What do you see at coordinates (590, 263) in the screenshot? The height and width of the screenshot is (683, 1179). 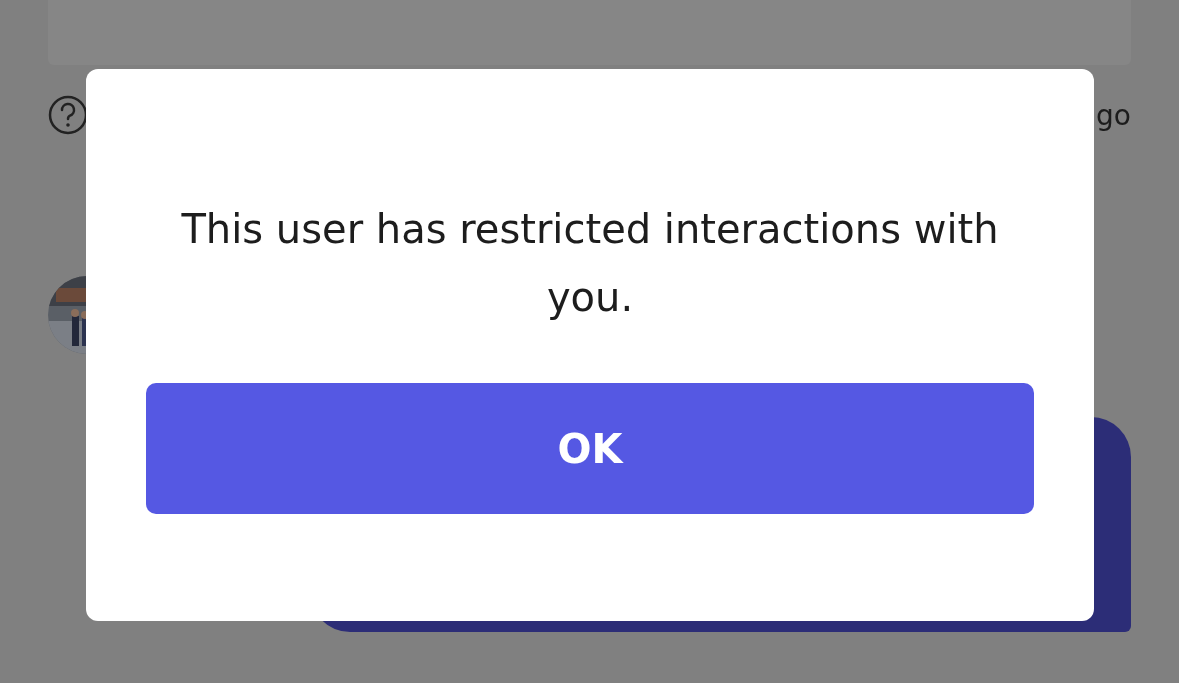 I see `dialog-message: This user has restricted interactions with you.` at bounding box center [590, 263].